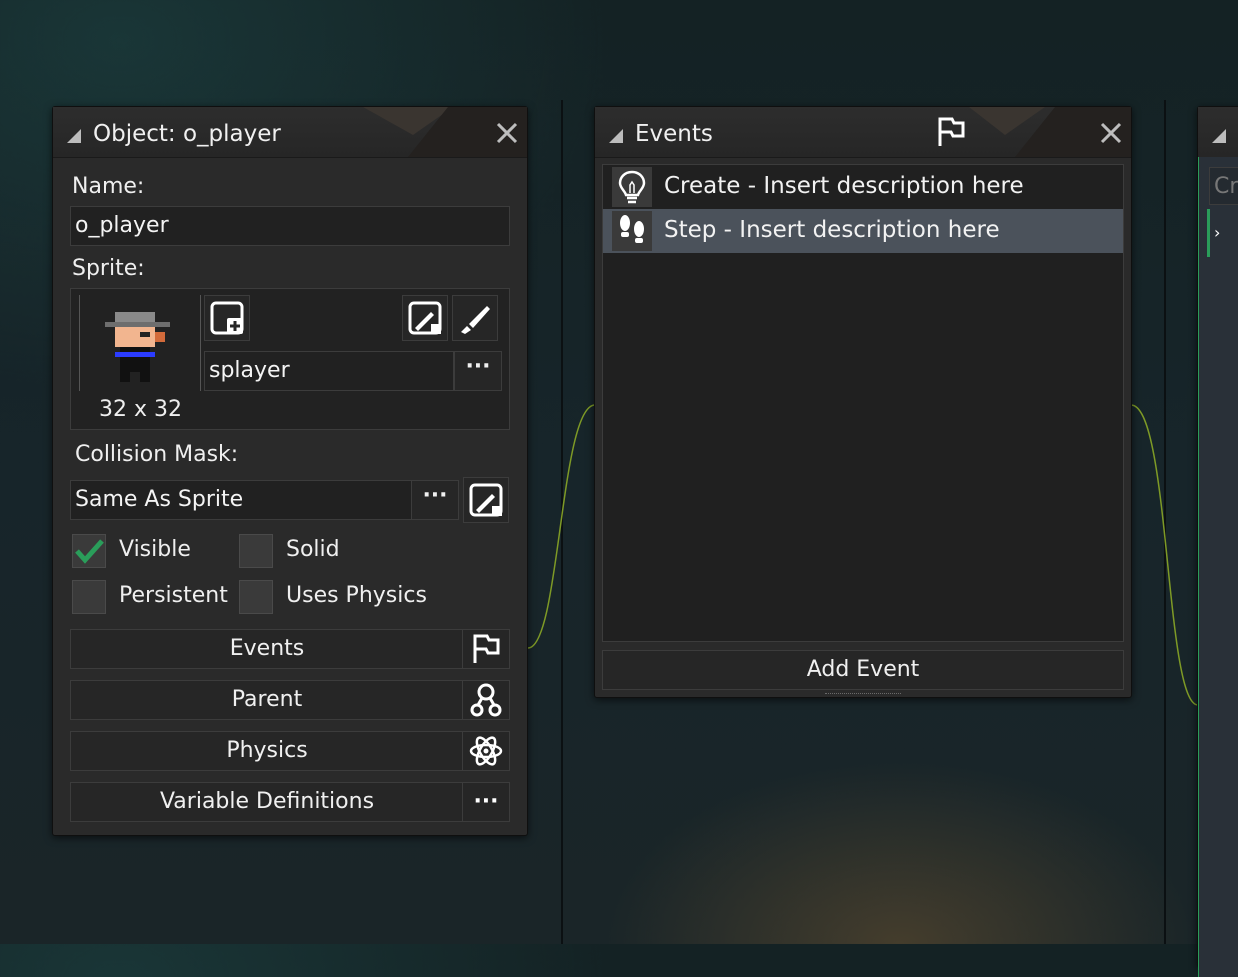 Image resolution: width=1238 pixels, height=977 pixels. I want to click on code-panel-body, so click(1218, 567).